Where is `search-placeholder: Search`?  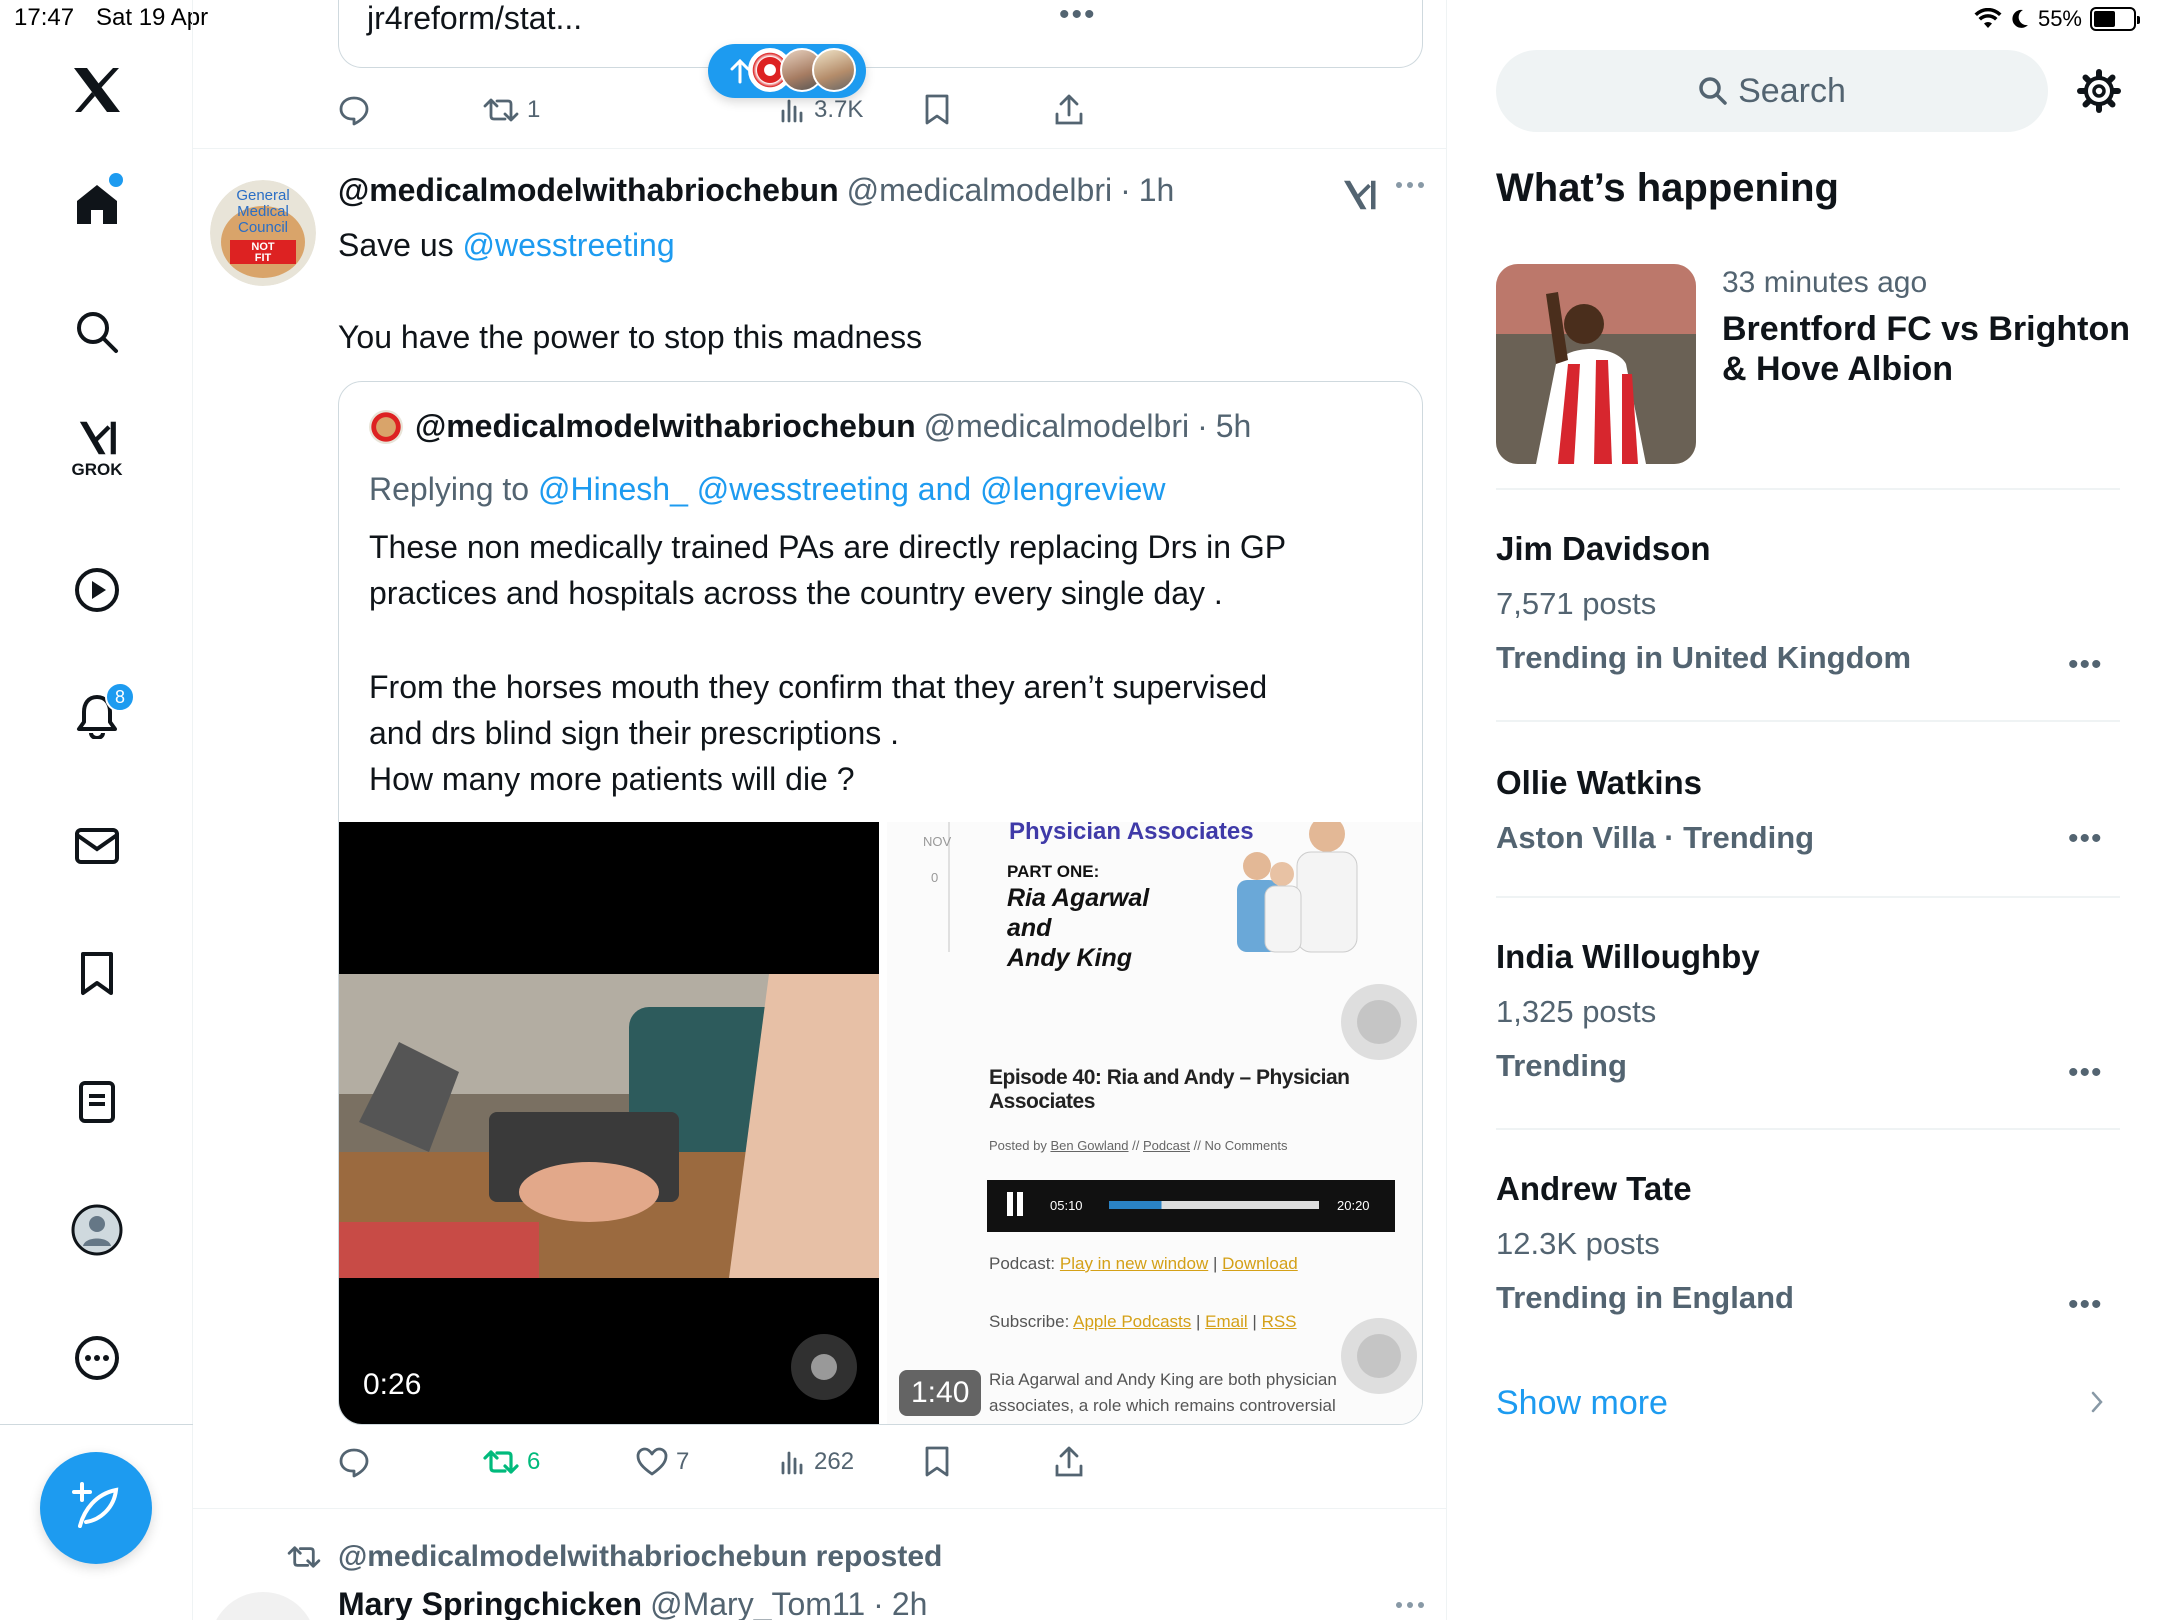
search-placeholder: Search is located at coordinates (1792, 90).